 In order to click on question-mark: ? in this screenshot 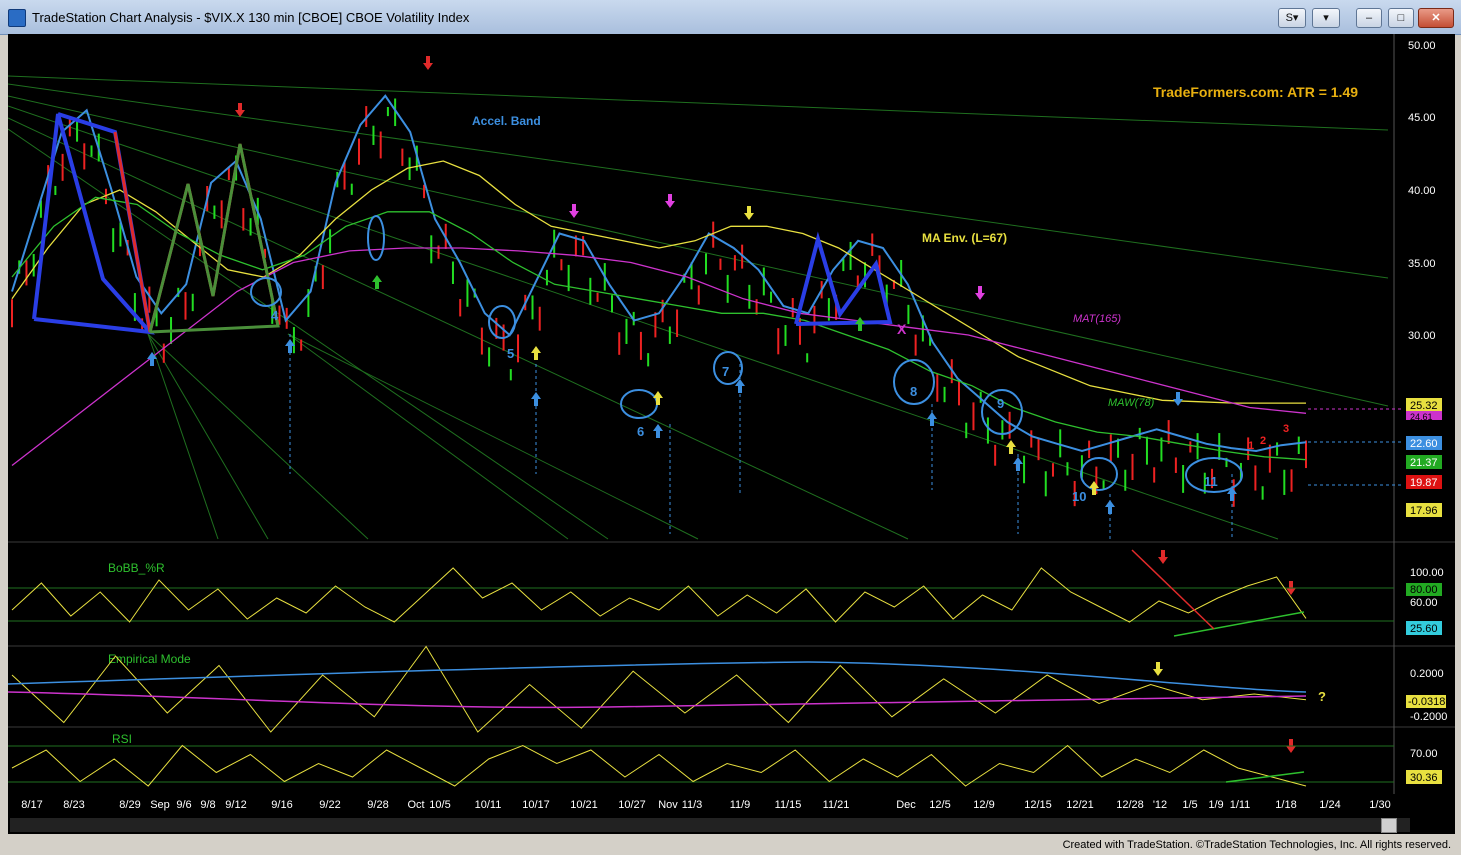, I will do `click(1322, 696)`.